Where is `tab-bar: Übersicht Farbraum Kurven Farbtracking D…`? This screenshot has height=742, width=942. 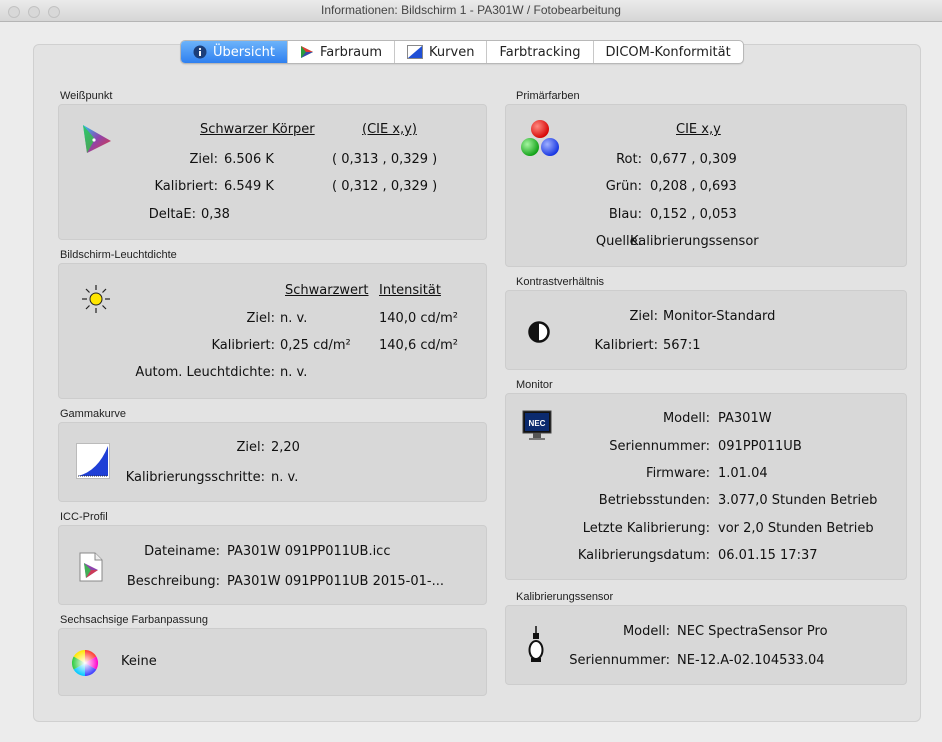 tab-bar: Übersicht Farbraum Kurven Farbtracking D… is located at coordinates (462, 52).